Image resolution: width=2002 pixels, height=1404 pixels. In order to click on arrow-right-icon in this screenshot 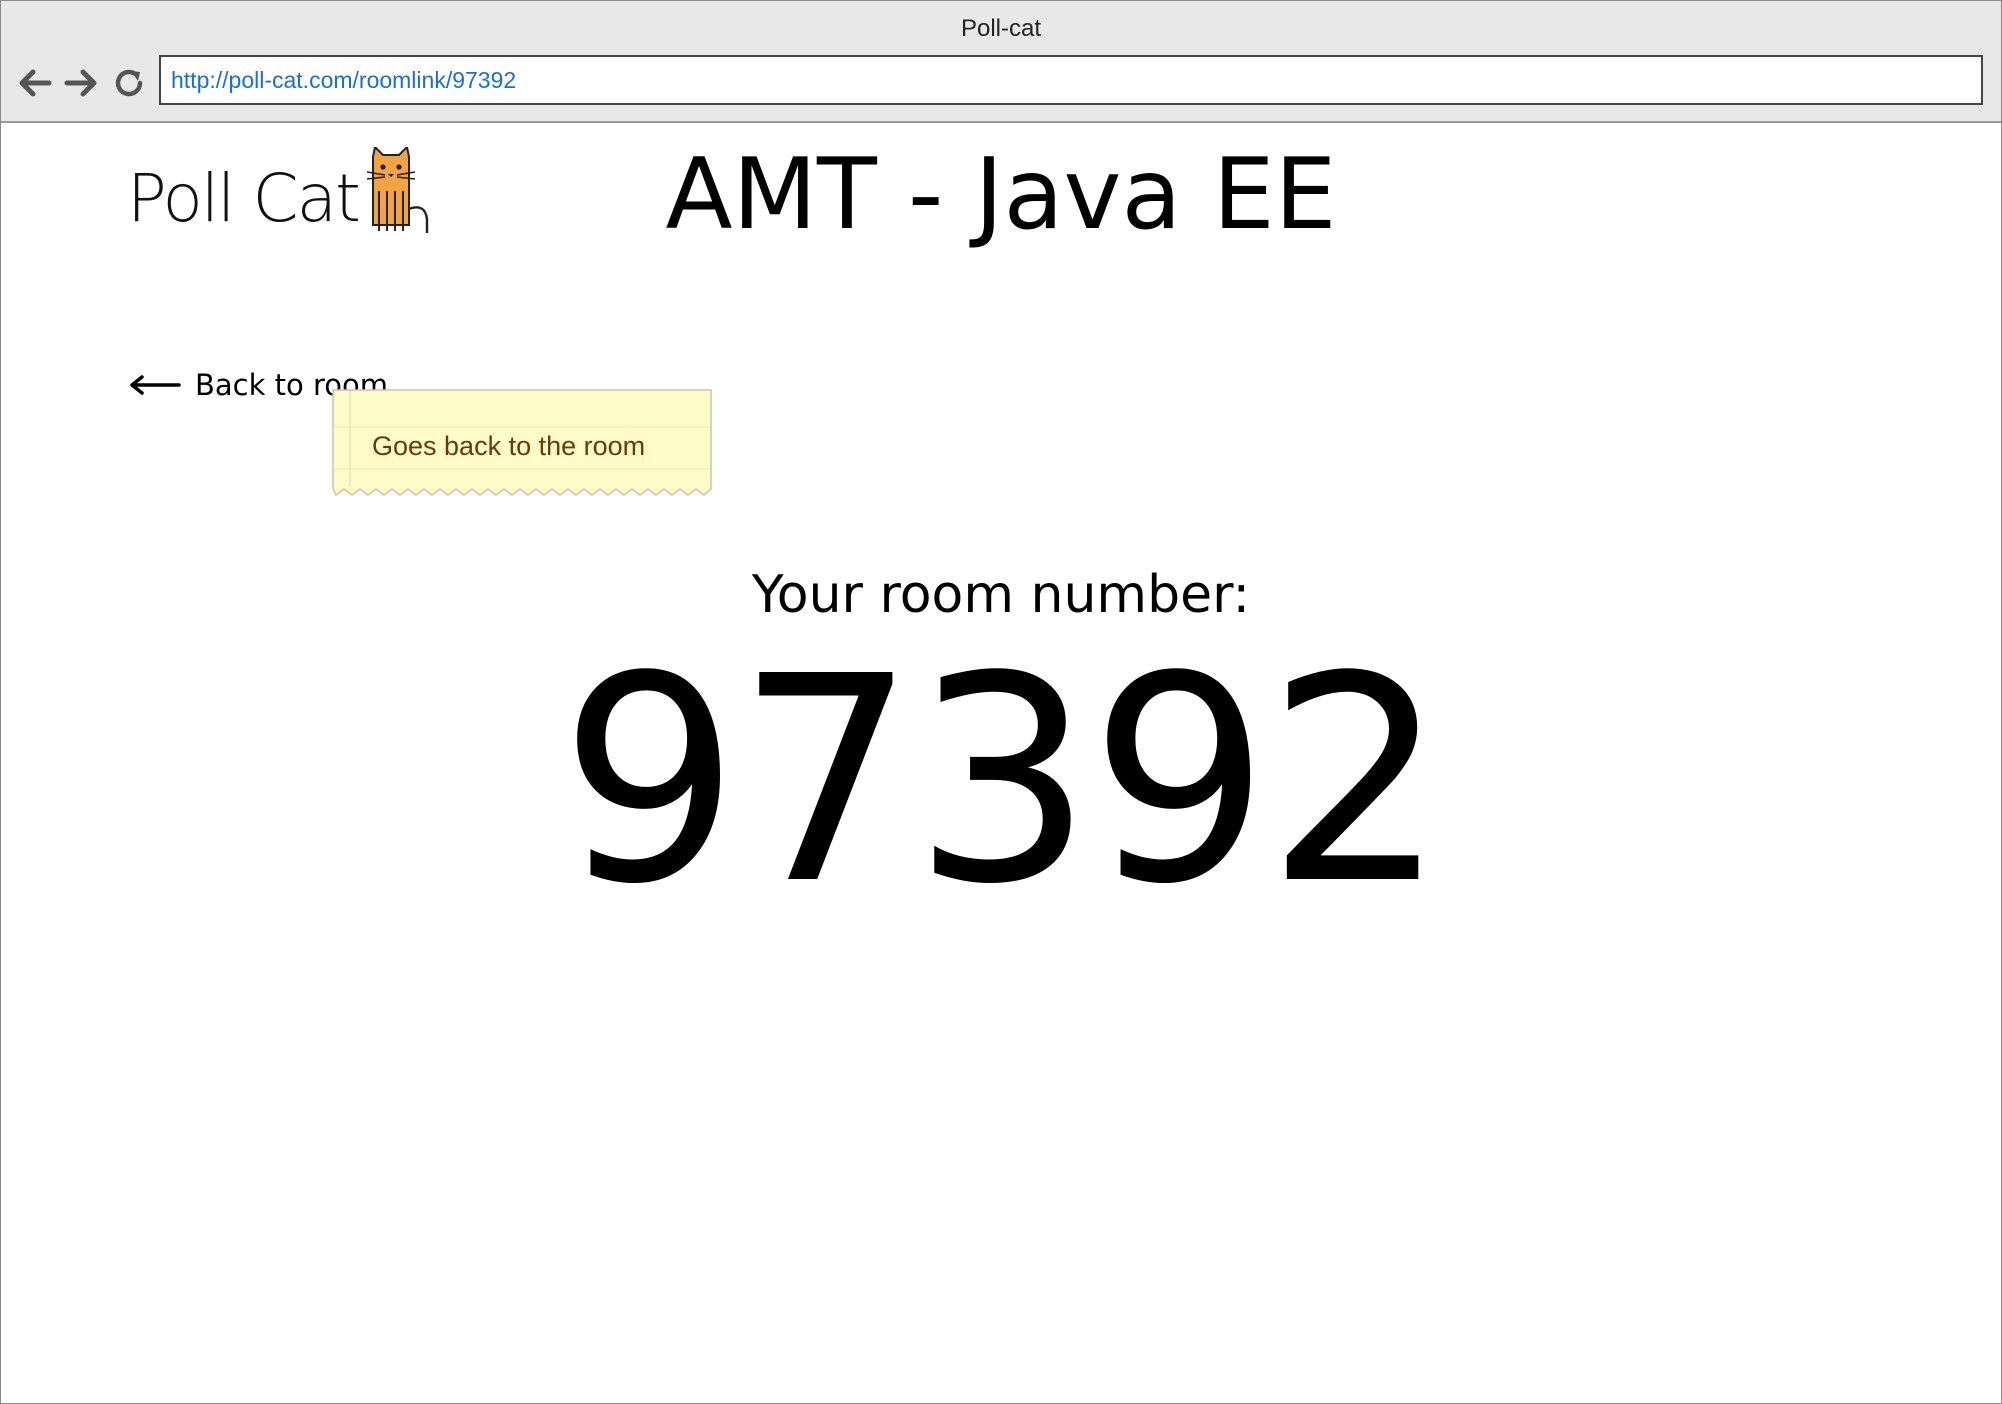, I will do `click(80, 83)`.